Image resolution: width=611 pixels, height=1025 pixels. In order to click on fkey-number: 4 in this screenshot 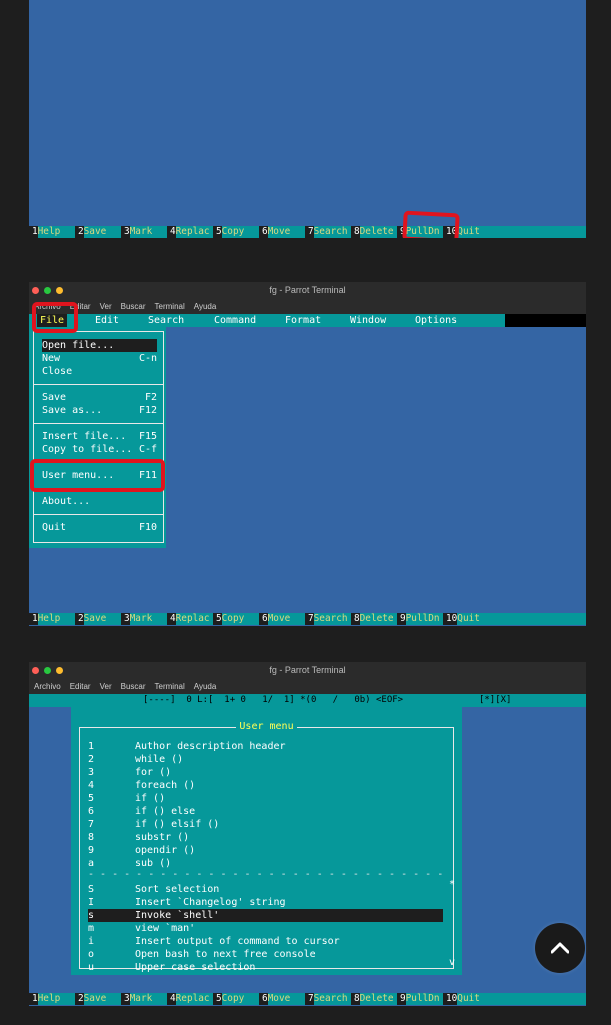, I will do `click(171, 619)`.